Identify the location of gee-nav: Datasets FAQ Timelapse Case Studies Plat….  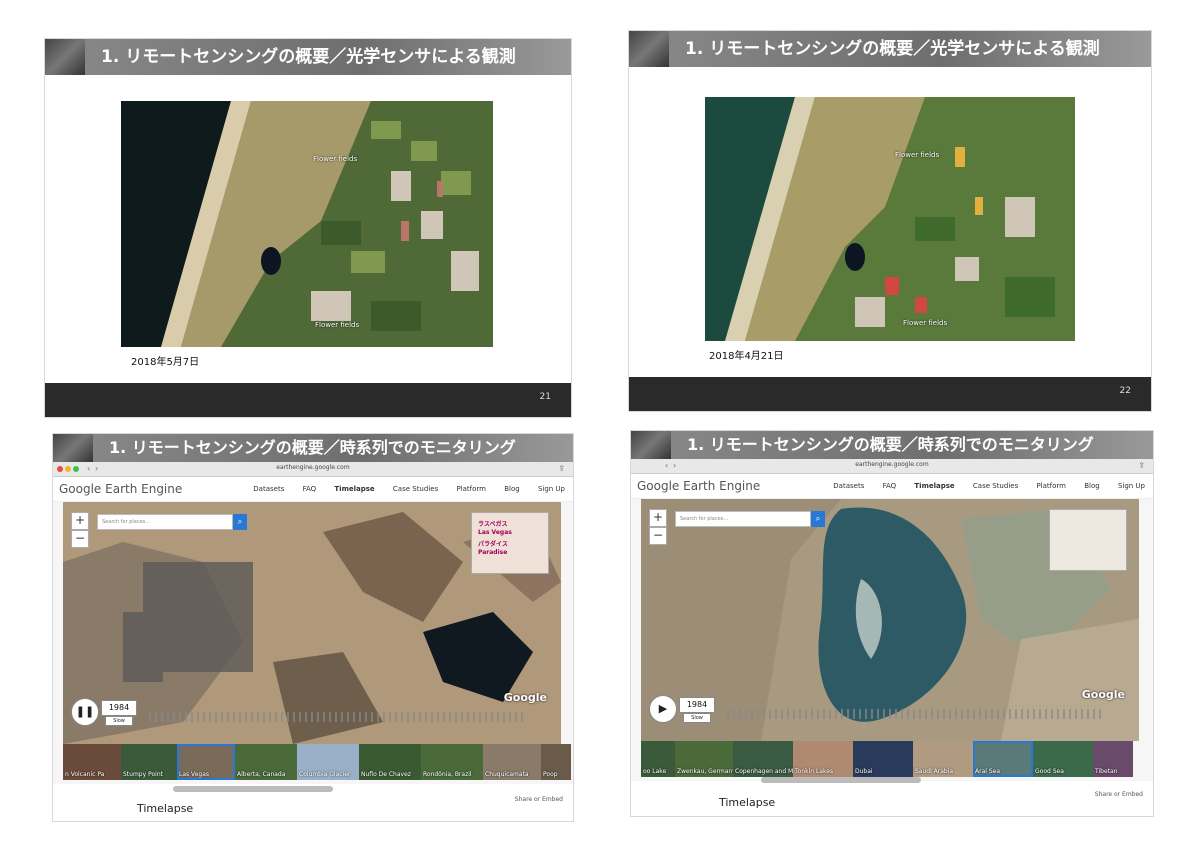
(401, 489).